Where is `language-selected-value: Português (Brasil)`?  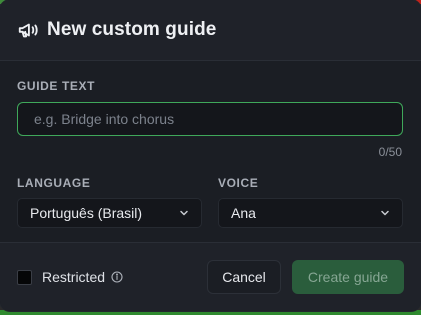 language-selected-value: Português (Brasil) is located at coordinates (86, 213).